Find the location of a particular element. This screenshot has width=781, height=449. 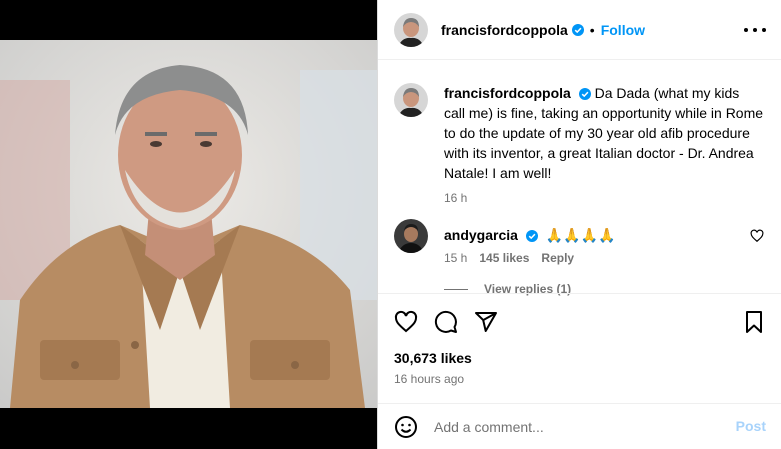

comment-composer: Post is located at coordinates (579, 426).